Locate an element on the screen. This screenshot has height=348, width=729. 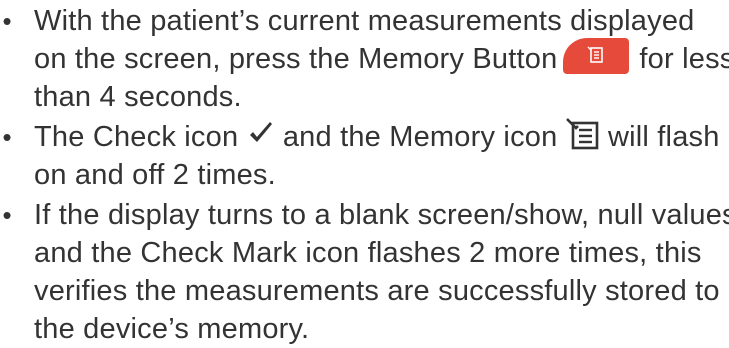
list-item-text-fragment: for less is located at coordinates (684, 59).